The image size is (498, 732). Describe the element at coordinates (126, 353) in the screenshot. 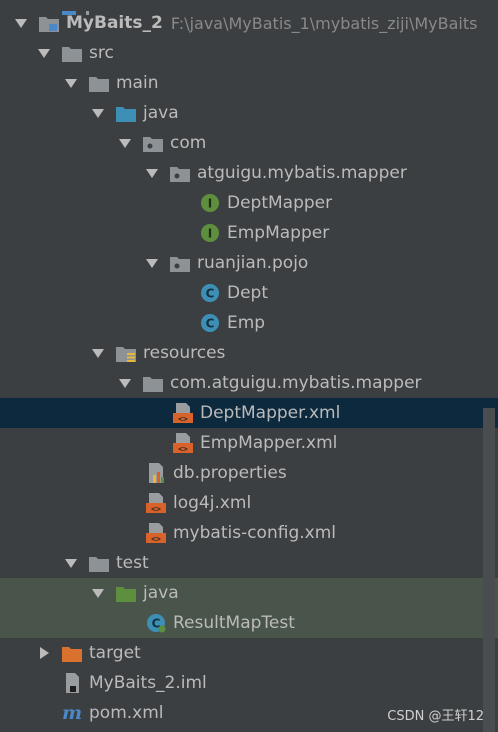

I see `resources-folder-icon` at that location.